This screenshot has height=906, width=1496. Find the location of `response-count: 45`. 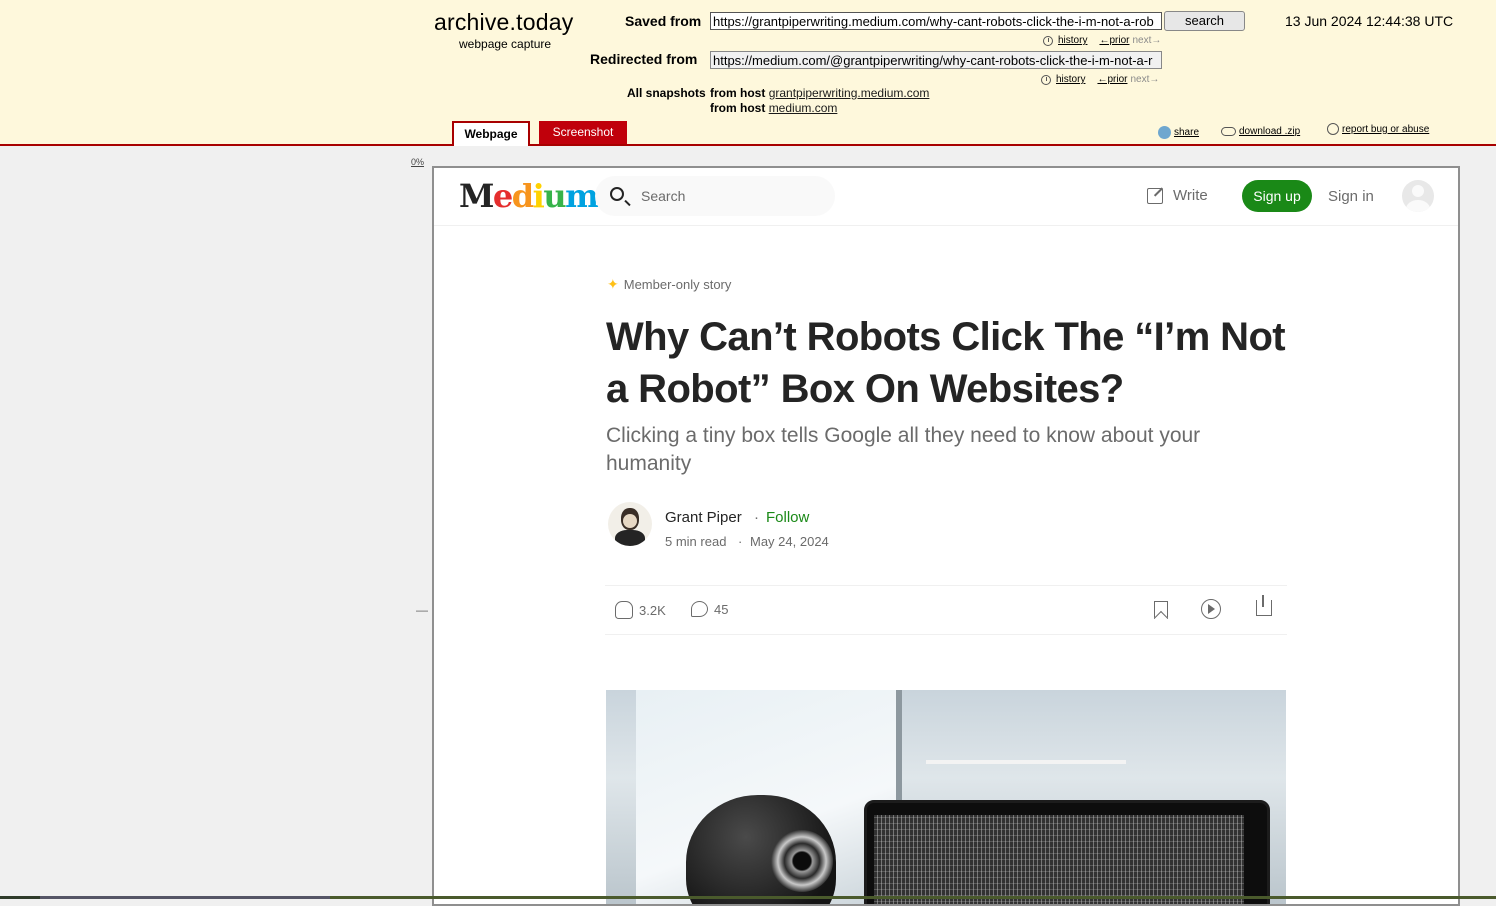

response-count: 45 is located at coordinates (721, 609).